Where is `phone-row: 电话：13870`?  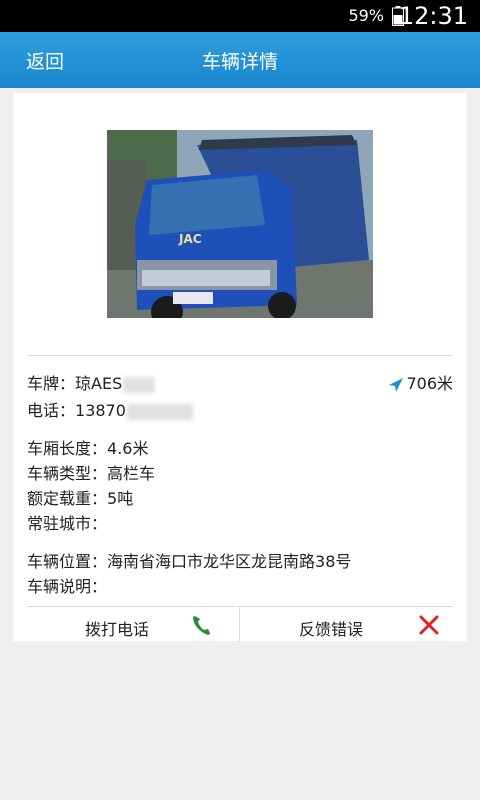
phone-row: 电话：13870 is located at coordinates (110, 409).